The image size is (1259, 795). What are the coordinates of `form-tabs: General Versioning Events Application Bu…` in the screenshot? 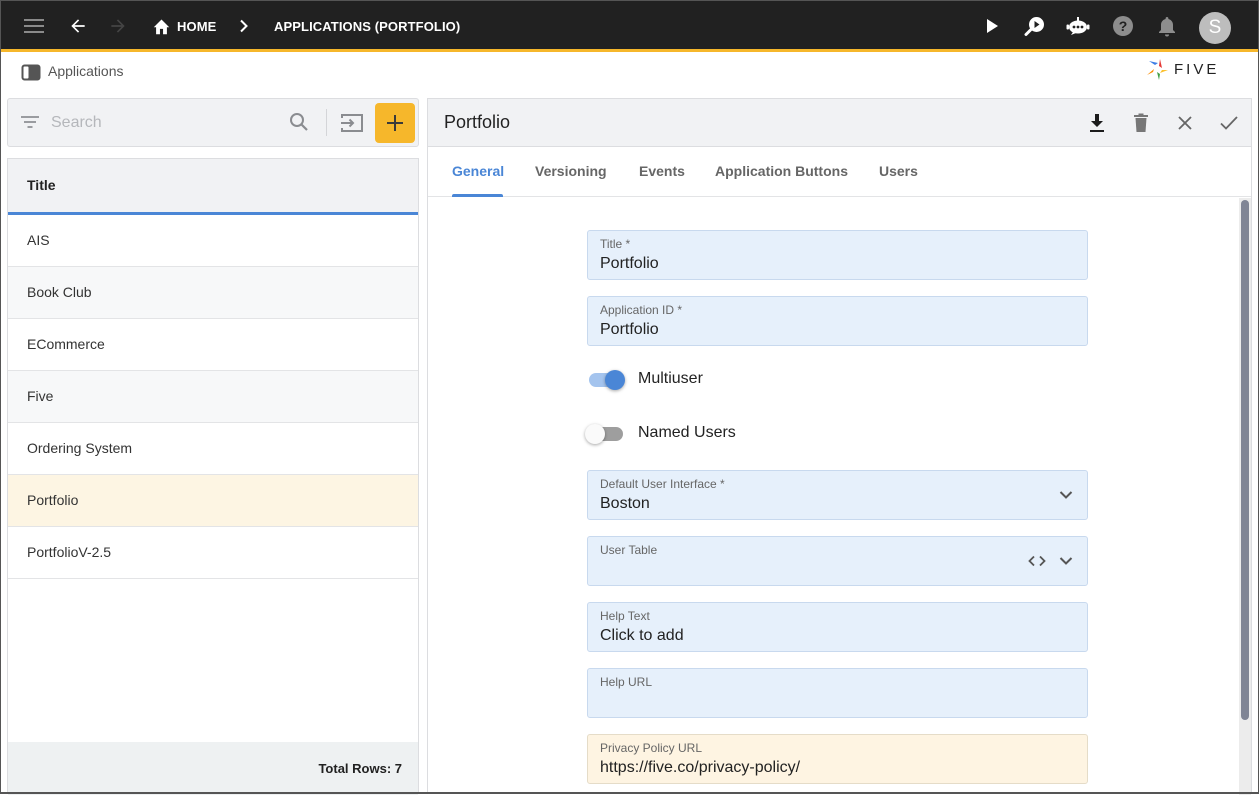 It's located at (839, 172).